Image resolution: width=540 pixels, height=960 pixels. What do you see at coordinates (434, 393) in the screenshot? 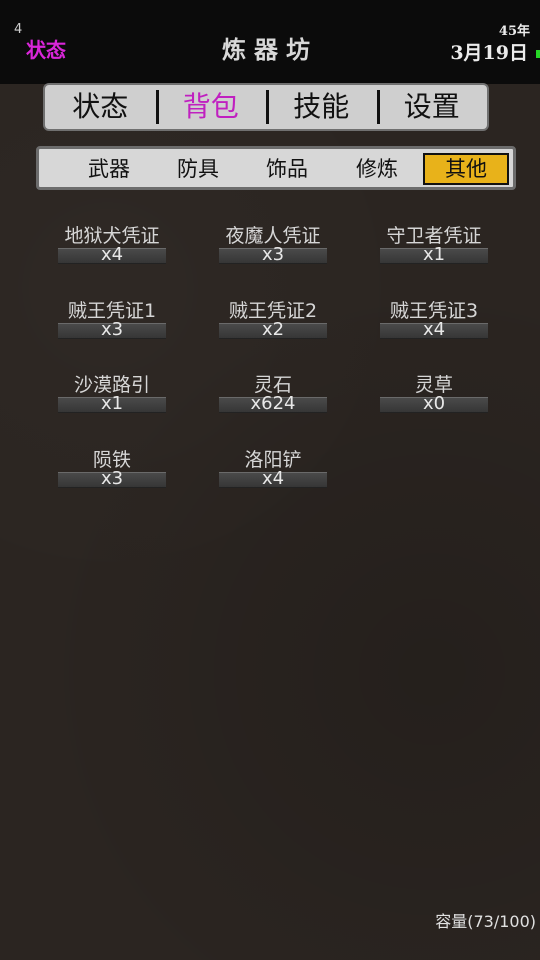
I see `inventory-item: 灵草 x0` at bounding box center [434, 393].